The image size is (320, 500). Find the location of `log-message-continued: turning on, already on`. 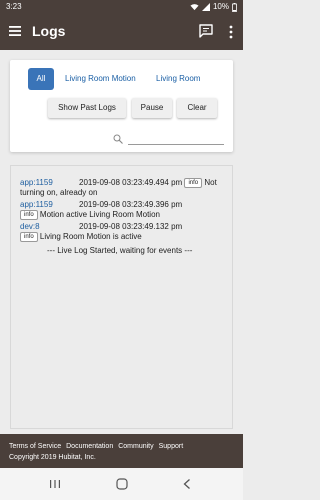

log-message-continued: turning on, already on is located at coordinates (59, 192).